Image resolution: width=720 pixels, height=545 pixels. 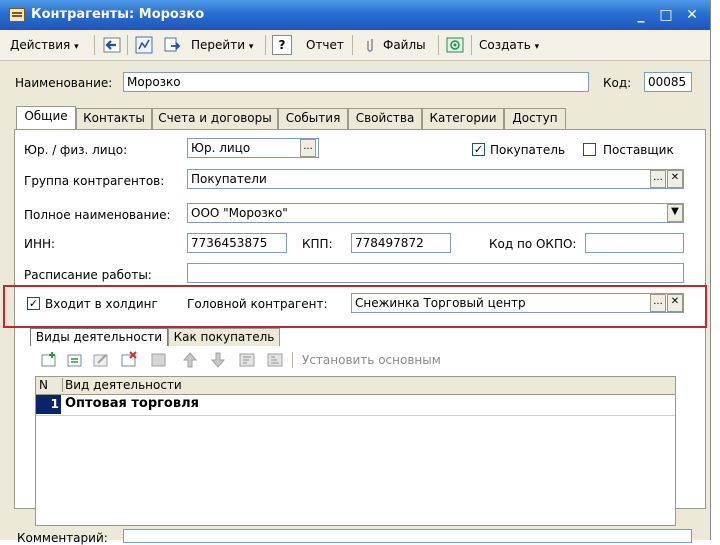 What do you see at coordinates (49, 360) in the screenshot?
I see `add-row-icon` at bounding box center [49, 360].